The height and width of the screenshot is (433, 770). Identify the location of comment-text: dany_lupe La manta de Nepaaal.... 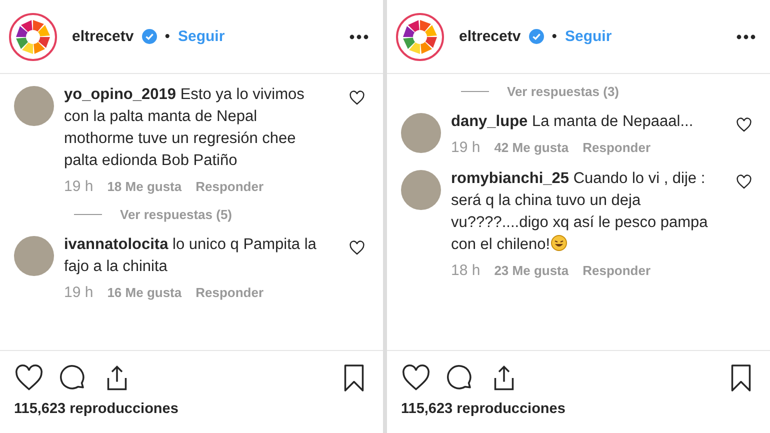
(572, 122).